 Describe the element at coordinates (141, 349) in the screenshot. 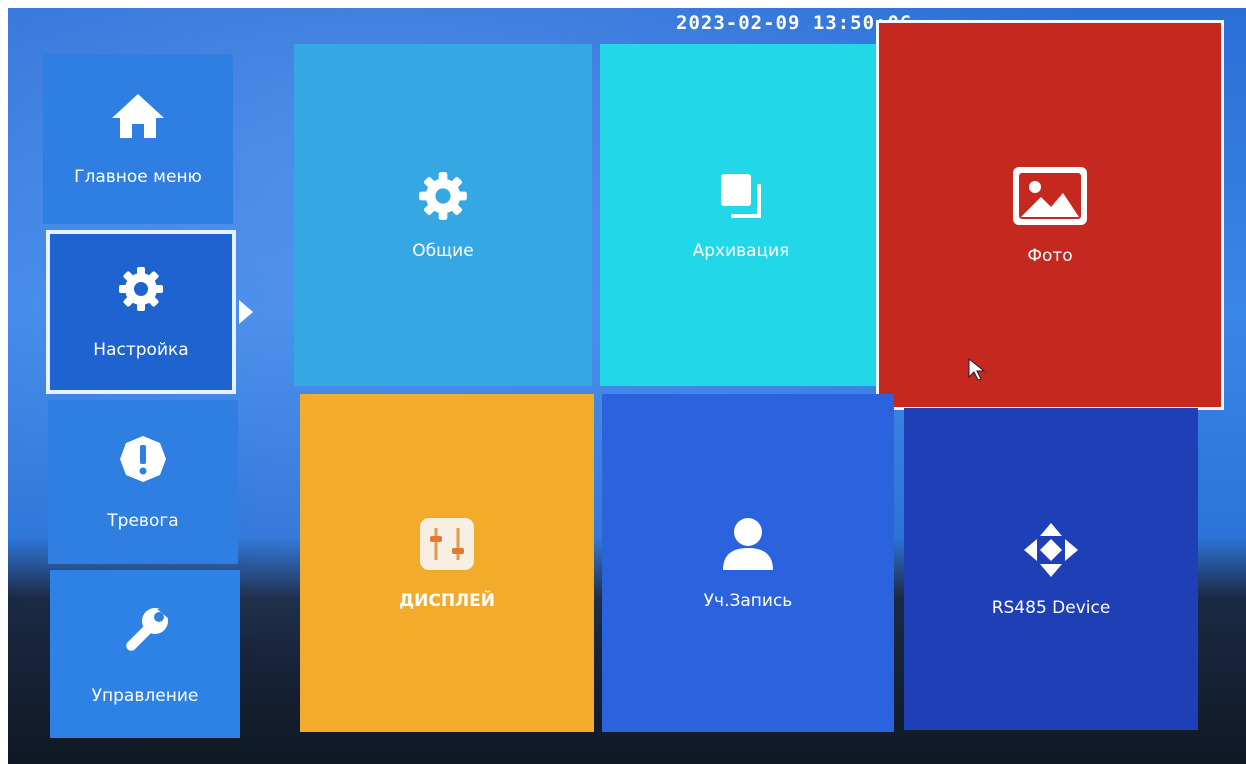

I see `sidebar-item-label: Настройка` at that location.